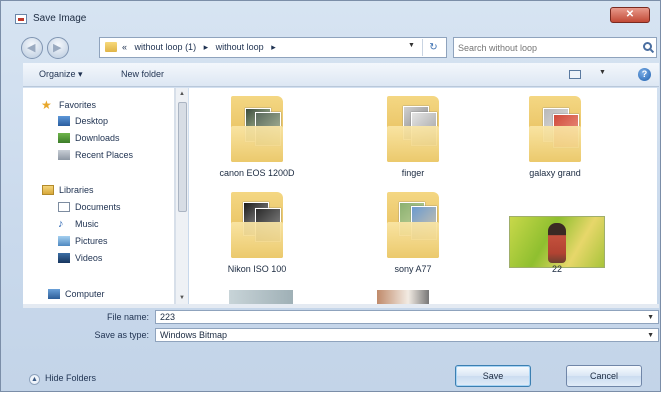 The width and height of the screenshot is (661, 393). I want to click on search-input, so click(543, 47).